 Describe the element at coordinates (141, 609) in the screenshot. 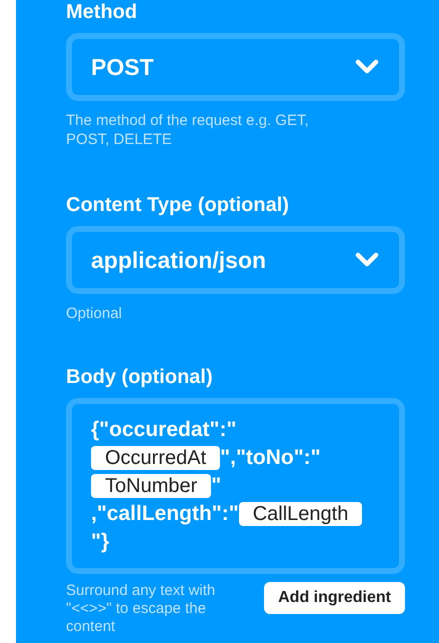

I see `help-text: Surround any text with "<<>>" to escape the content` at that location.